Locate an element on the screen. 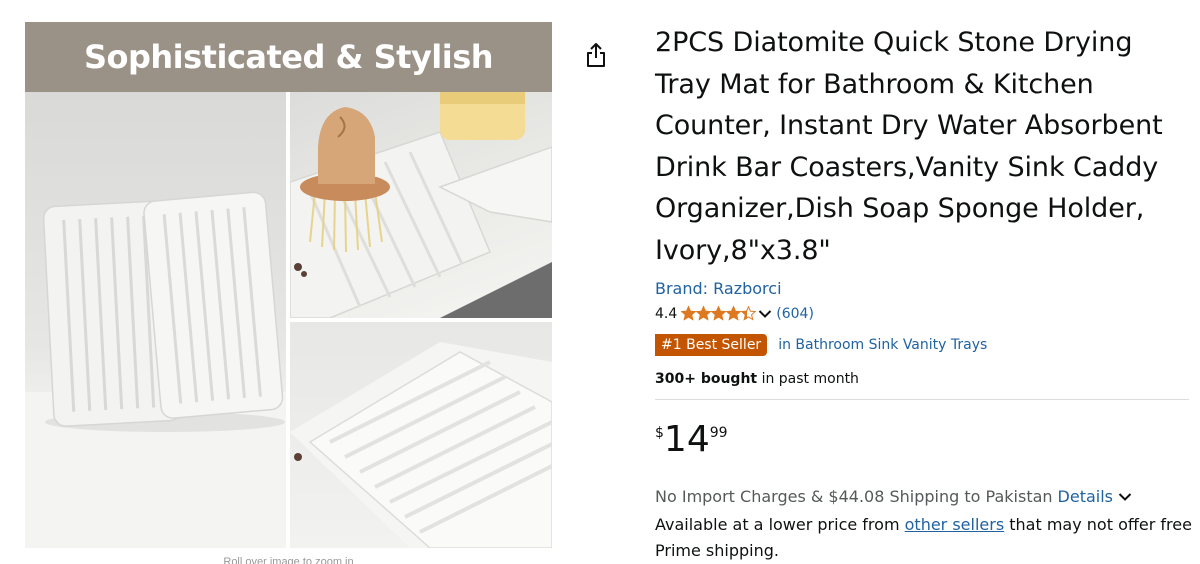  star-rating is located at coordinates (719, 313).